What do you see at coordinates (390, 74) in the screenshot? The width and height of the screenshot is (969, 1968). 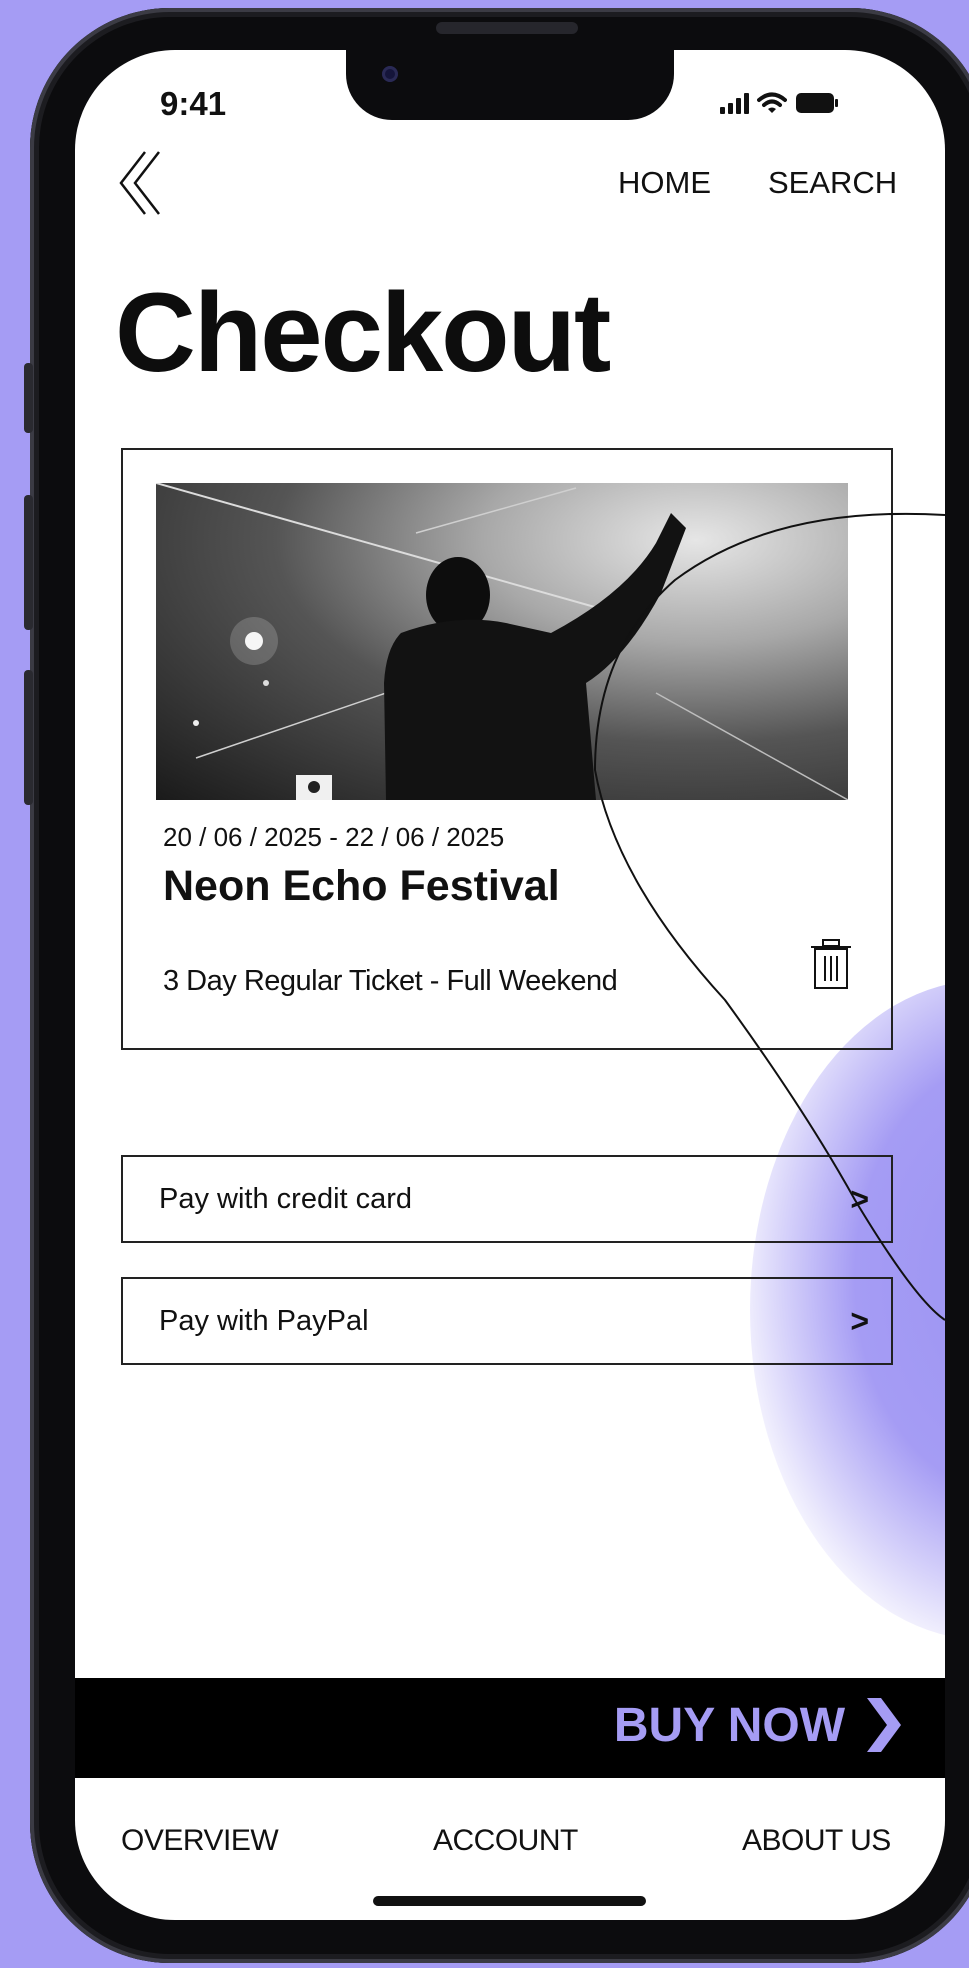 I see `front-camera` at bounding box center [390, 74].